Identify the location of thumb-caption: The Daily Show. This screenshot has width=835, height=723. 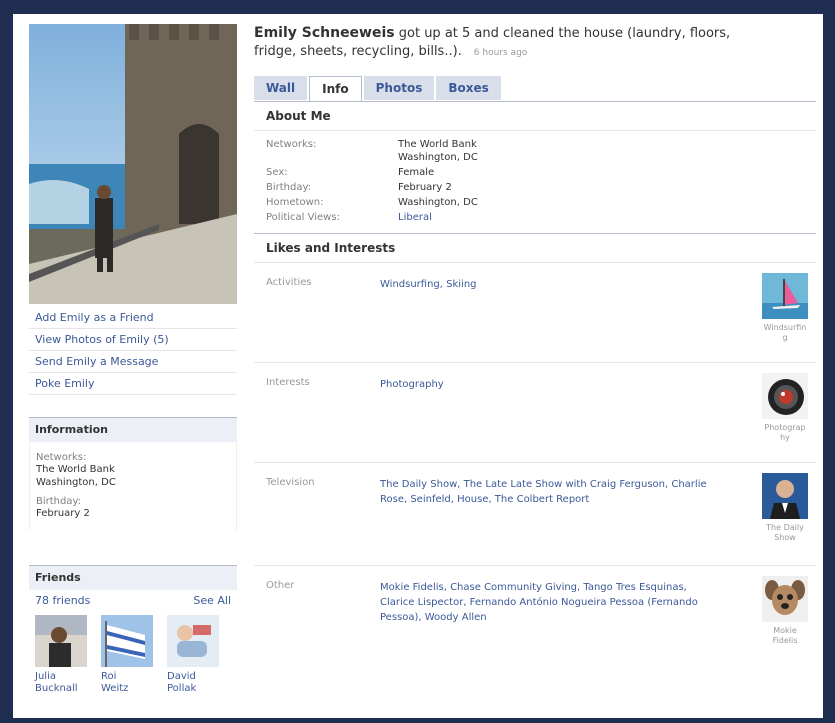
(785, 532).